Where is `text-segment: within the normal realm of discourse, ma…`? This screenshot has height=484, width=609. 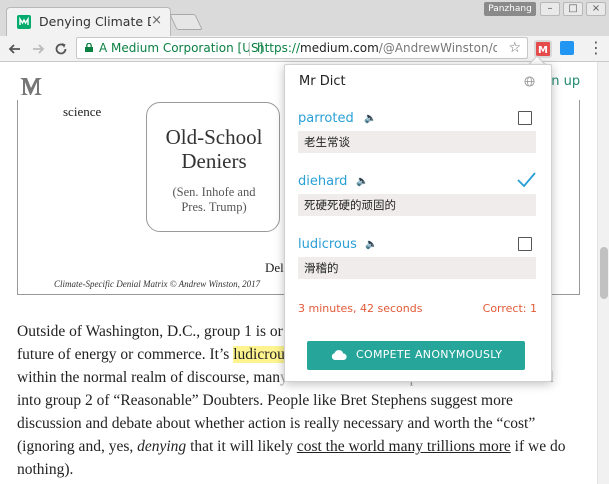 text-segment: within the normal realm of discourse, ma… is located at coordinates (149, 377).